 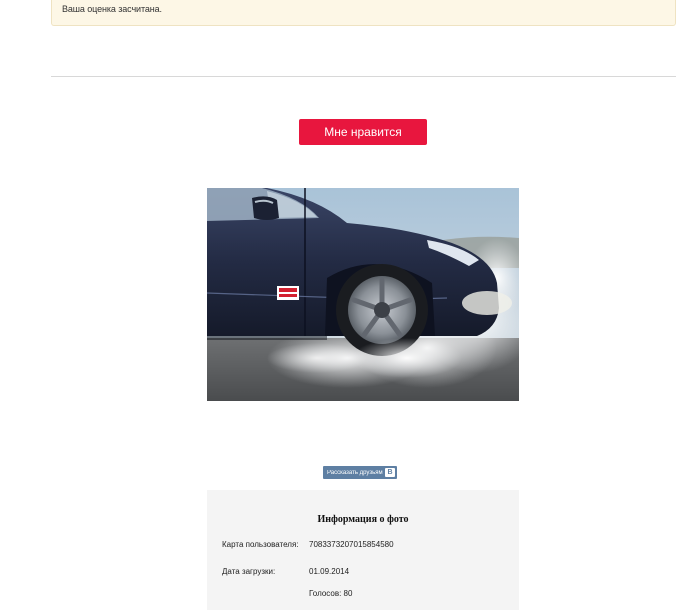 What do you see at coordinates (355, 472) in the screenshot?
I see `vk-share-label: Рассказать друзьям` at bounding box center [355, 472].